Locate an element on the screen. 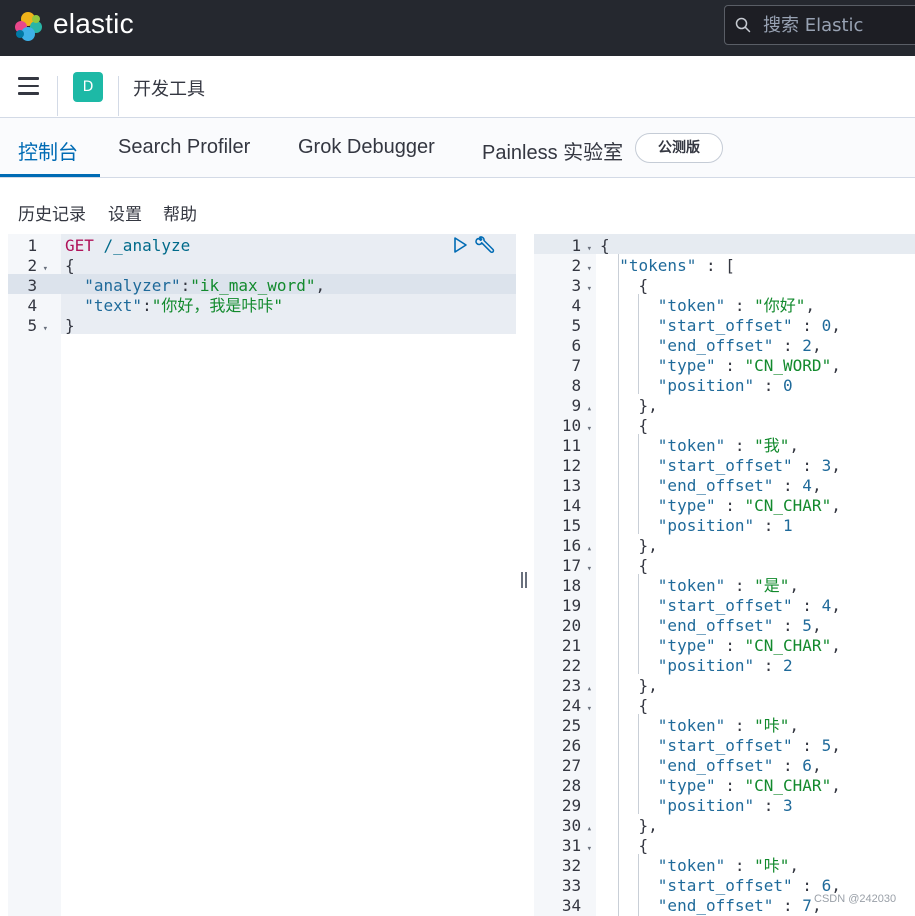  token-key: "token" is located at coordinates (691, 865).